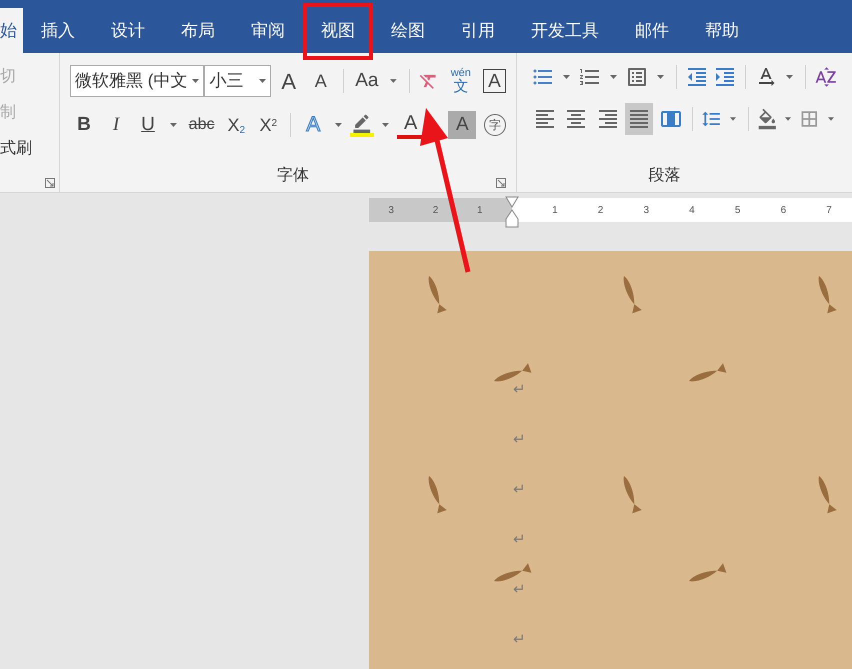 Image resolution: width=852 pixels, height=669 pixels. Describe the element at coordinates (783, 211) in the screenshot. I see `ruler-number: 6` at that location.